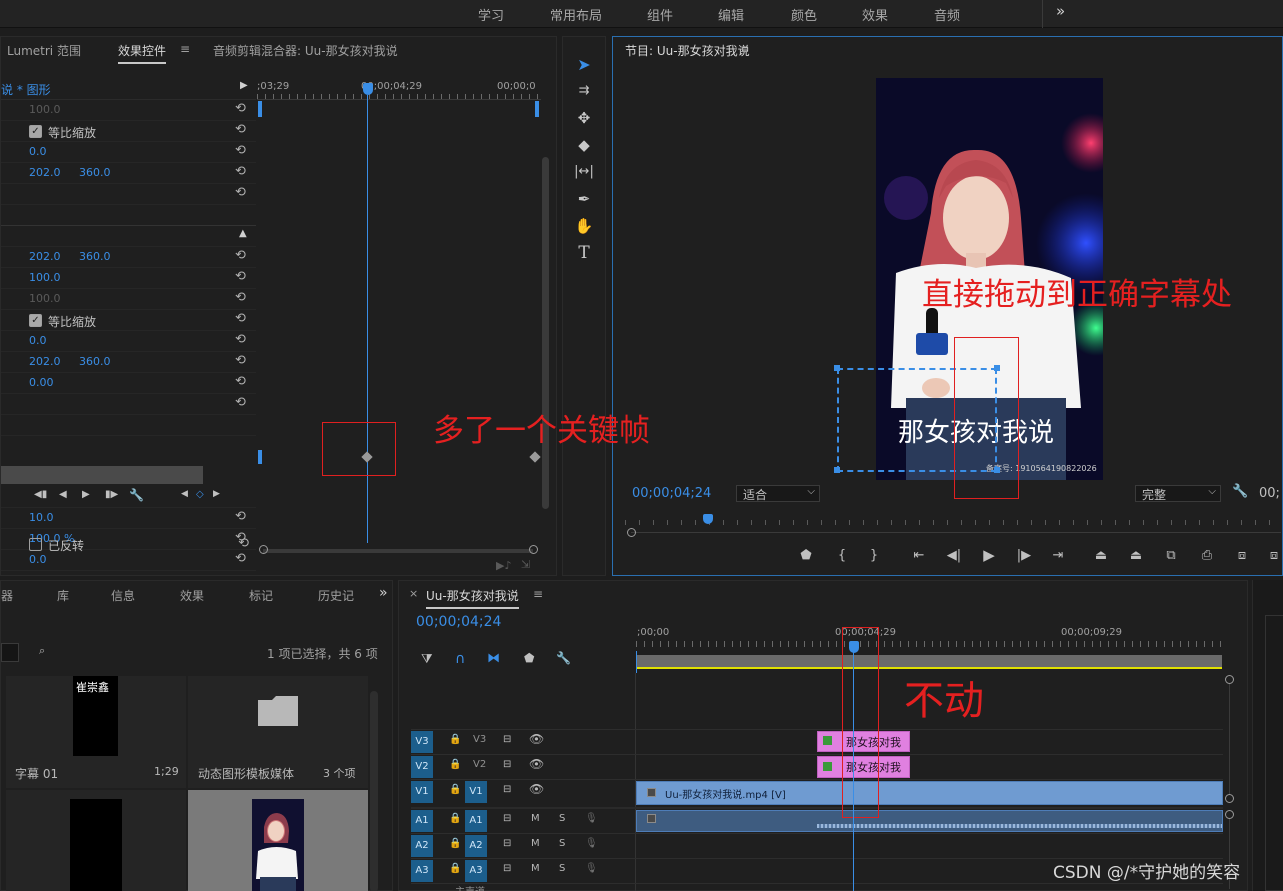 This screenshot has height=891, width=1283. What do you see at coordinates (422, 767) in the screenshot?
I see `track-target-v2: V2` at bounding box center [422, 767].